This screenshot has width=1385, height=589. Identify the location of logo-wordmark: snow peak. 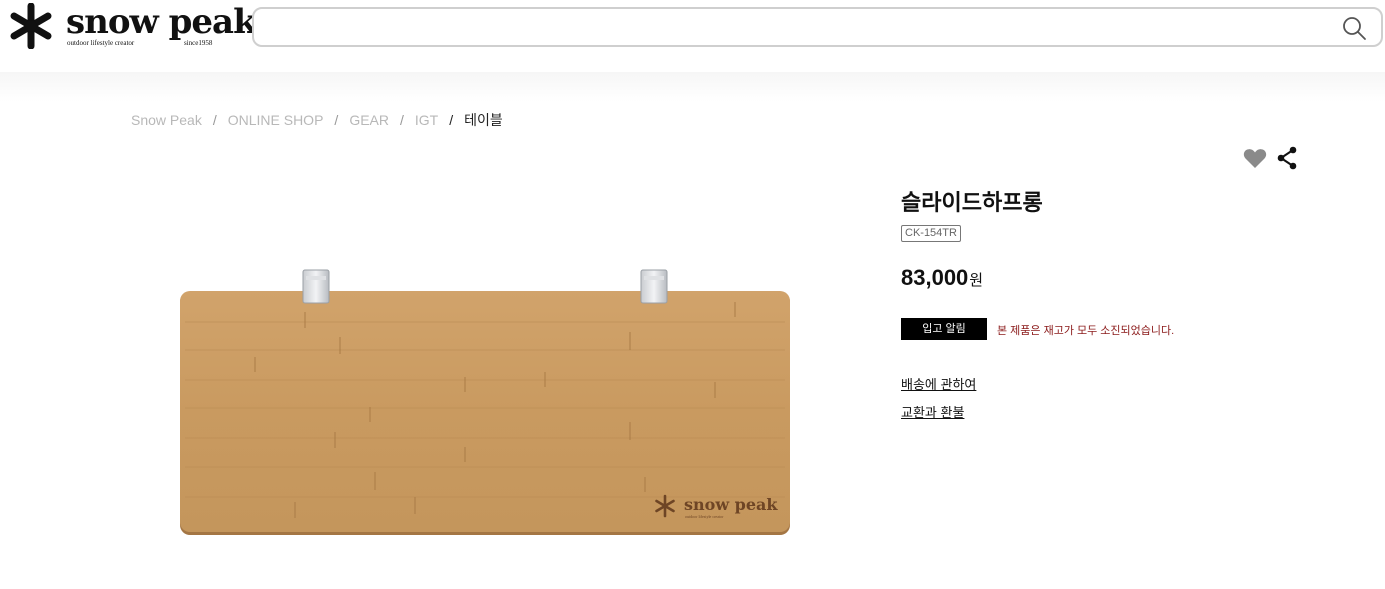
(161, 22).